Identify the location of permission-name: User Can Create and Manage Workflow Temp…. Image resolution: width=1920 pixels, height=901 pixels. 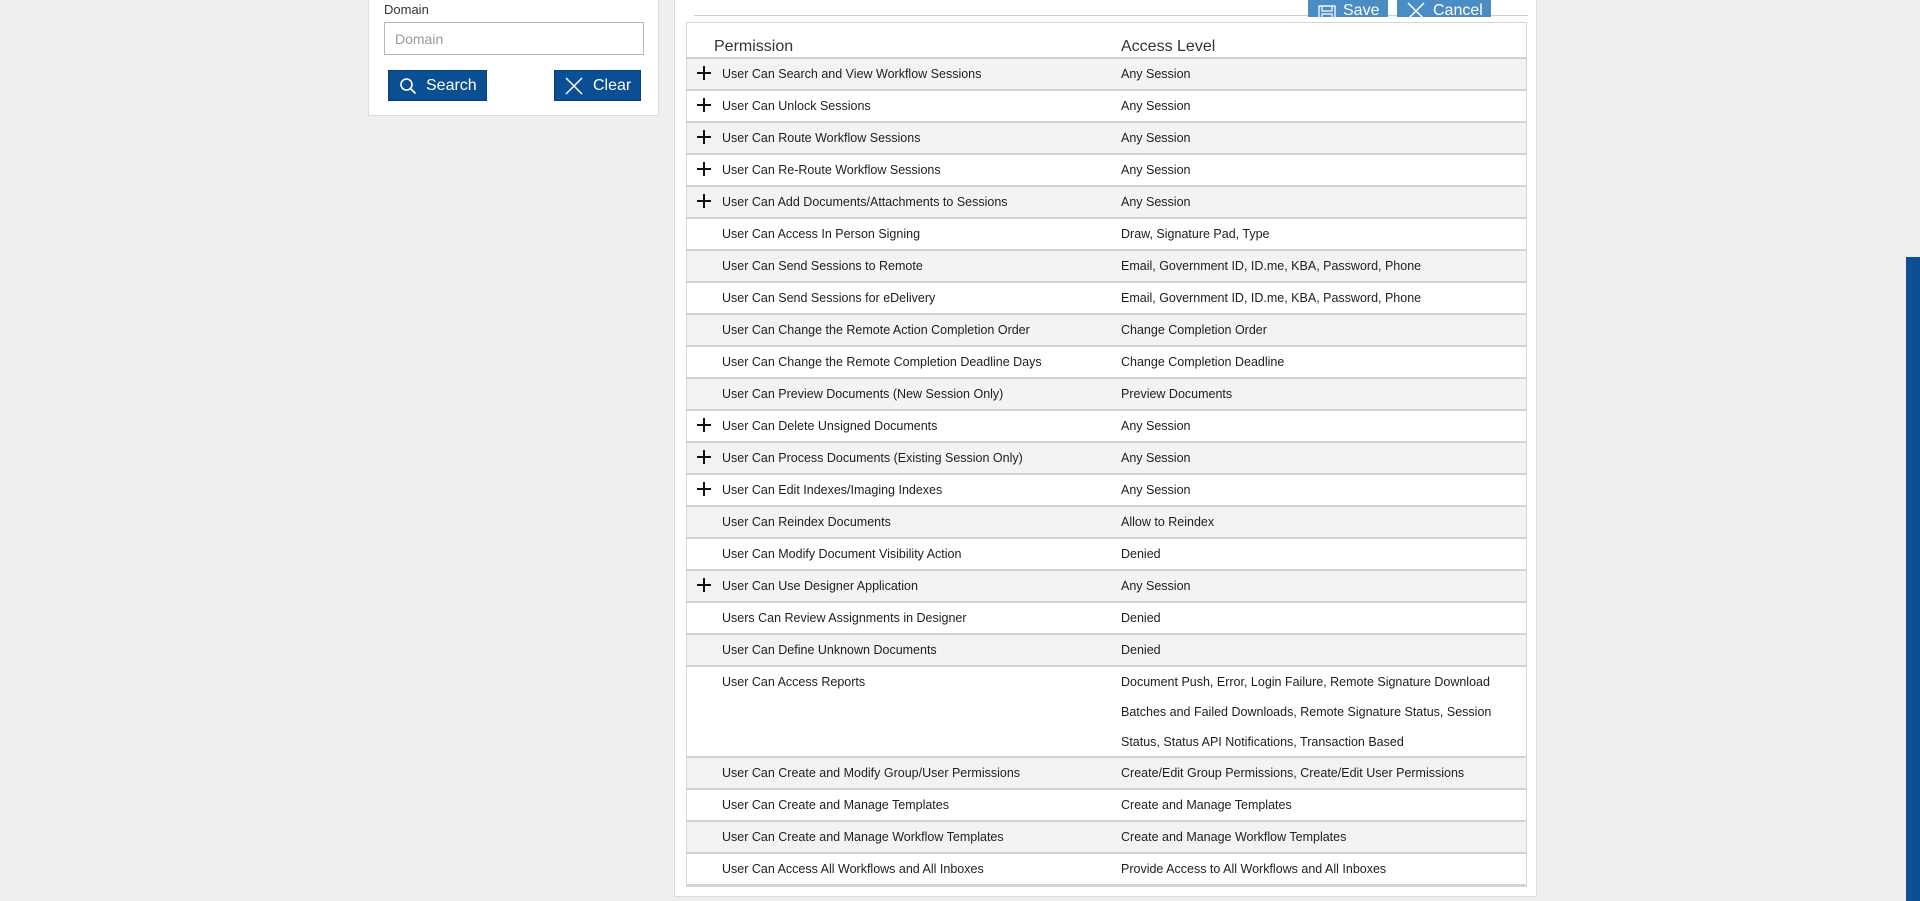
(863, 837).